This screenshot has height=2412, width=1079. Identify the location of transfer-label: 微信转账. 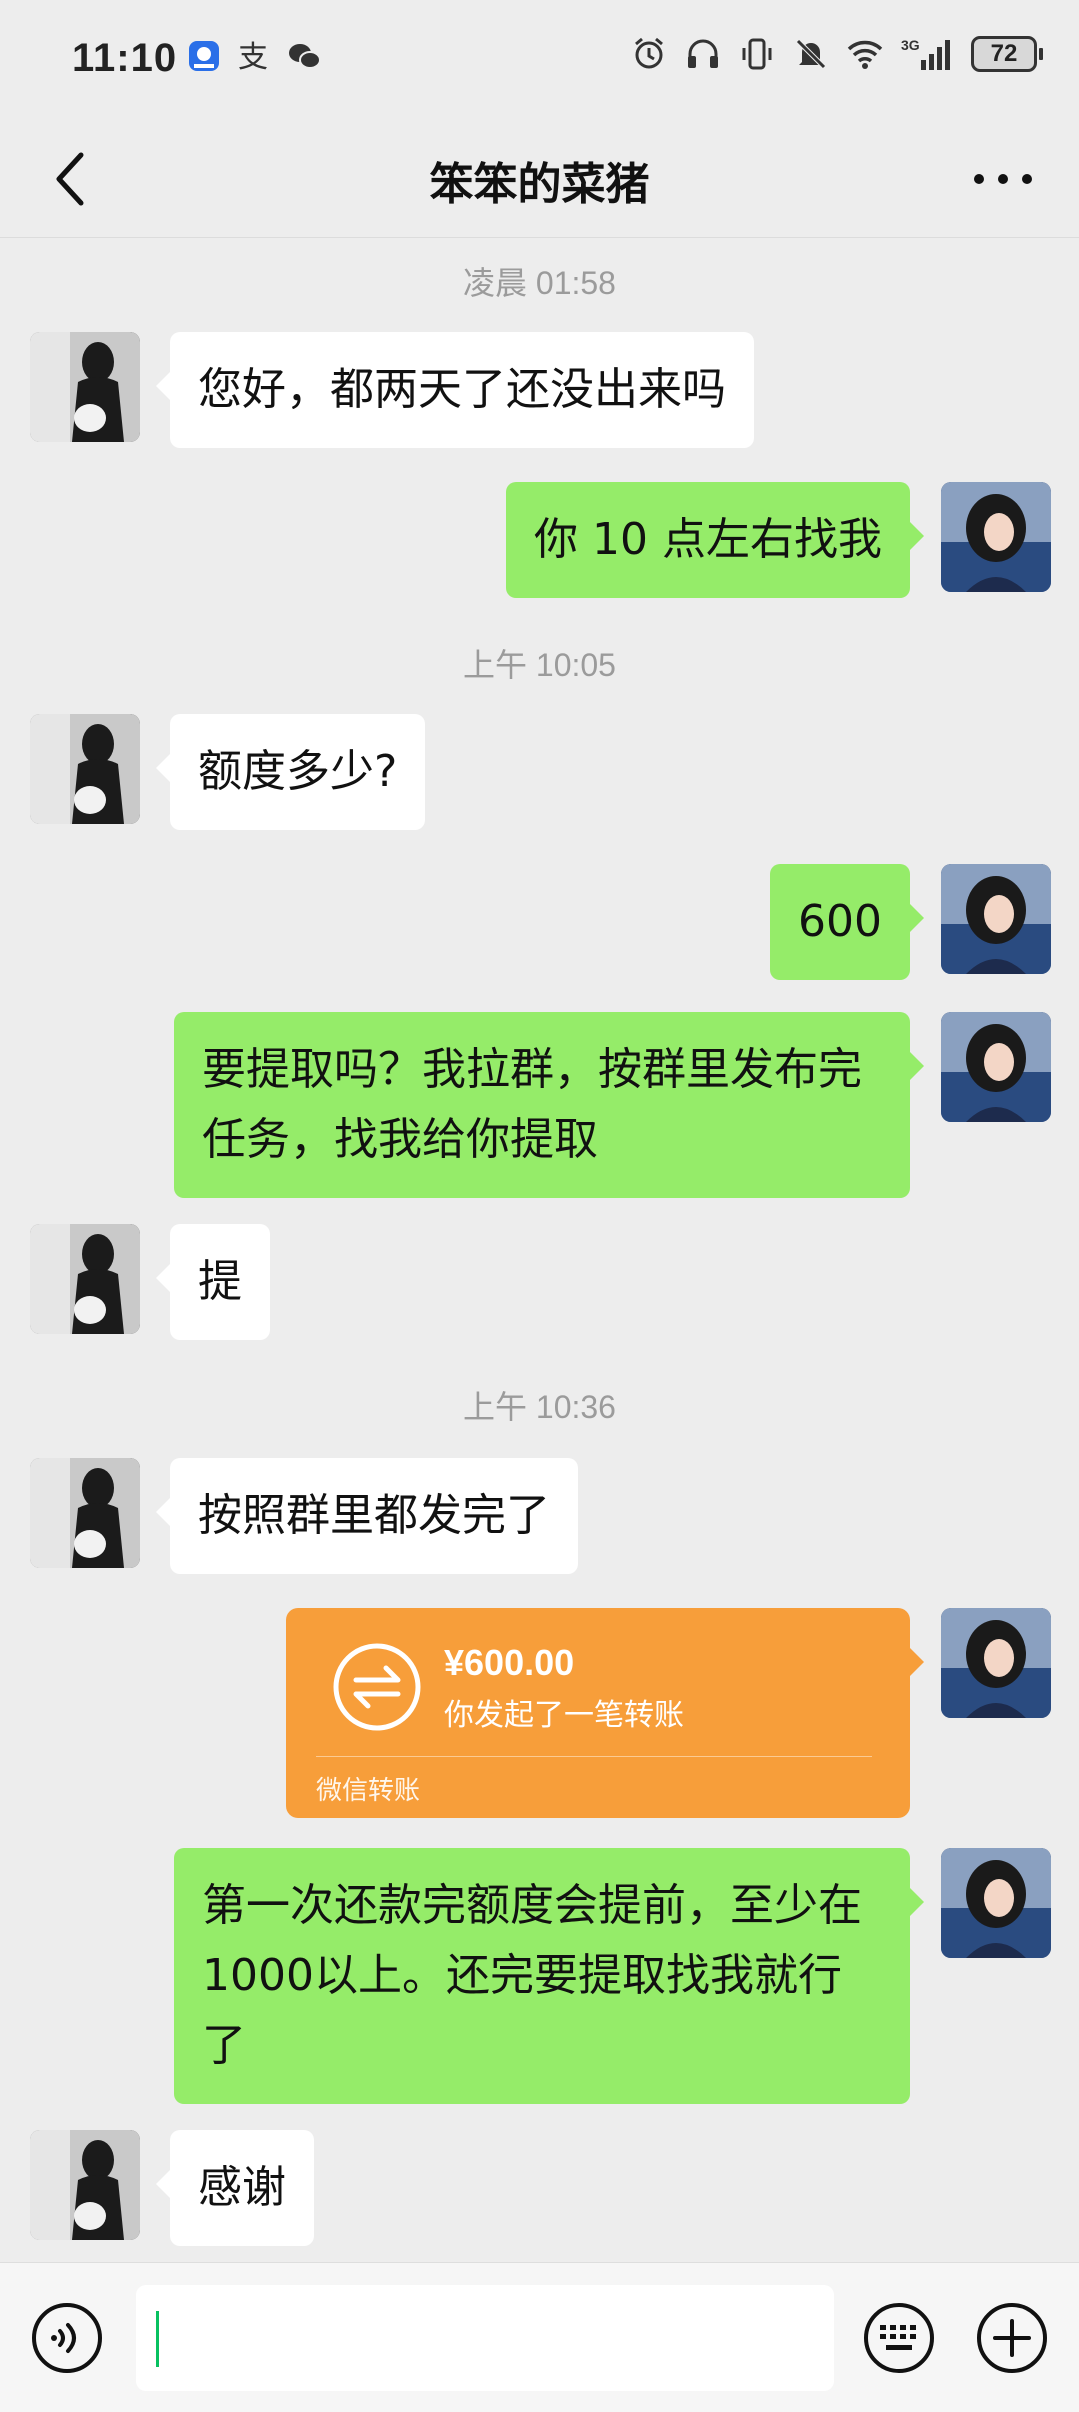
(368, 1791).